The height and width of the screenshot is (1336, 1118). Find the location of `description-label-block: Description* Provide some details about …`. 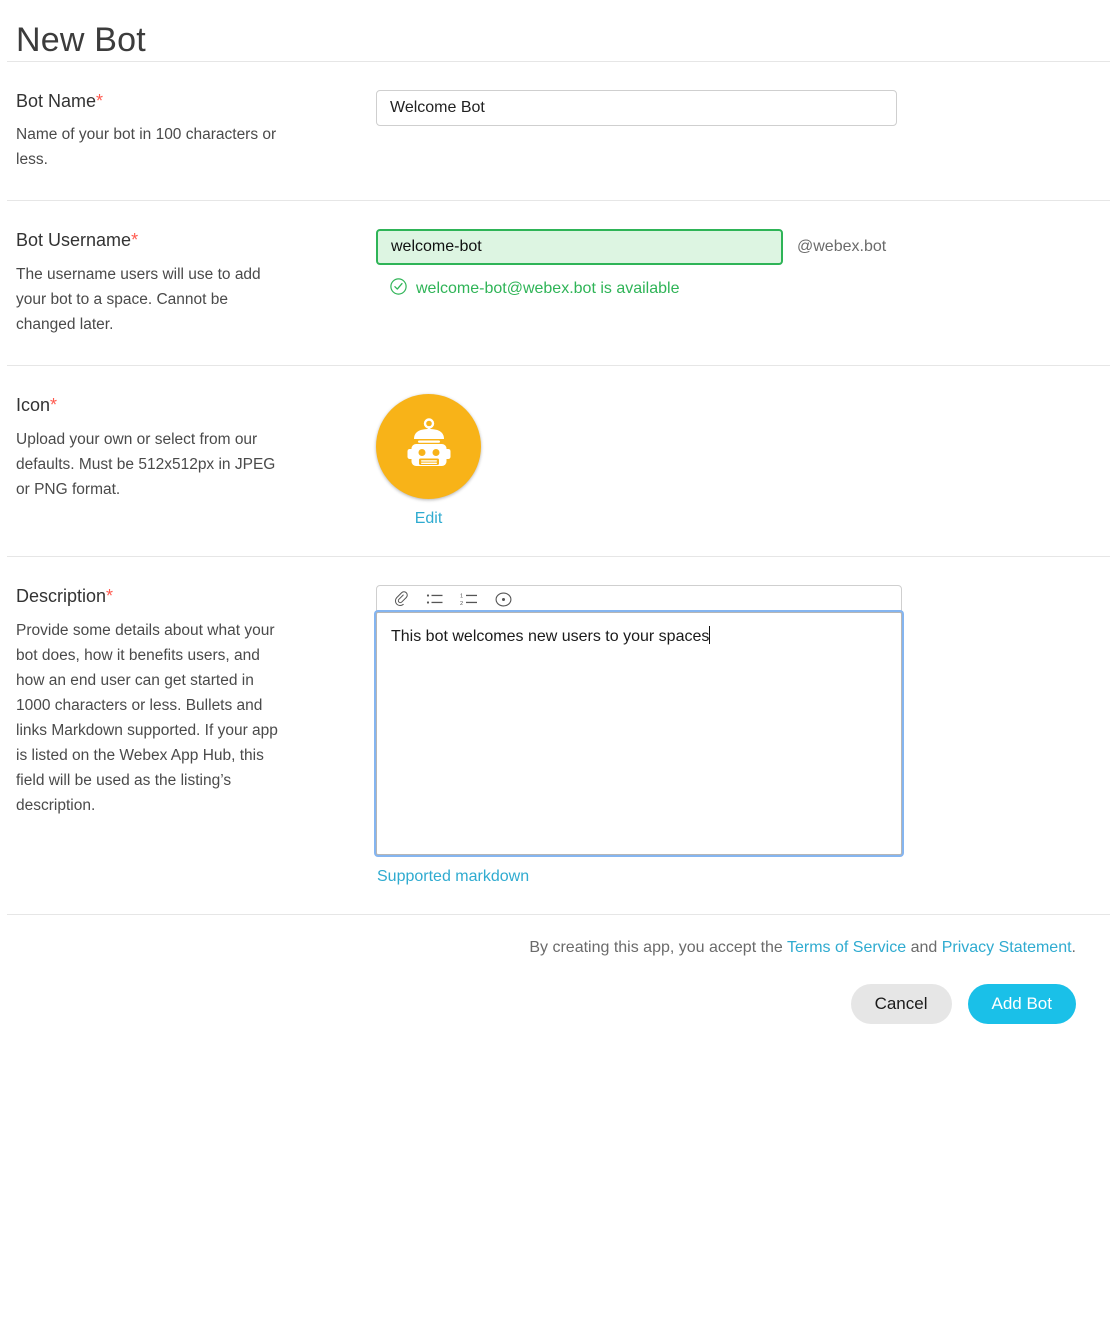

description-label-block: Description* Provide some details about … is located at coordinates (196, 701).